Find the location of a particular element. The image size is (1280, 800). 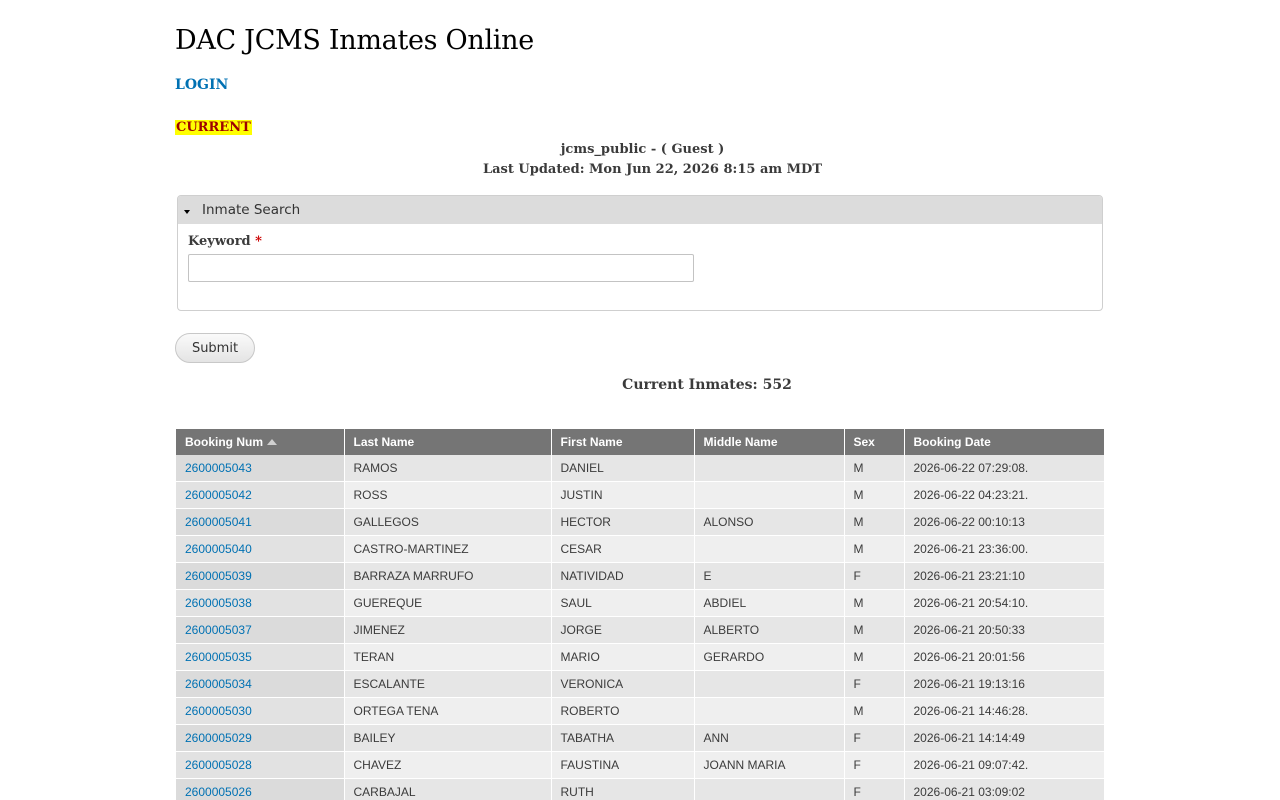

cell-booking-date: 2026-06-21 23:21:10 is located at coordinates (1004, 576).